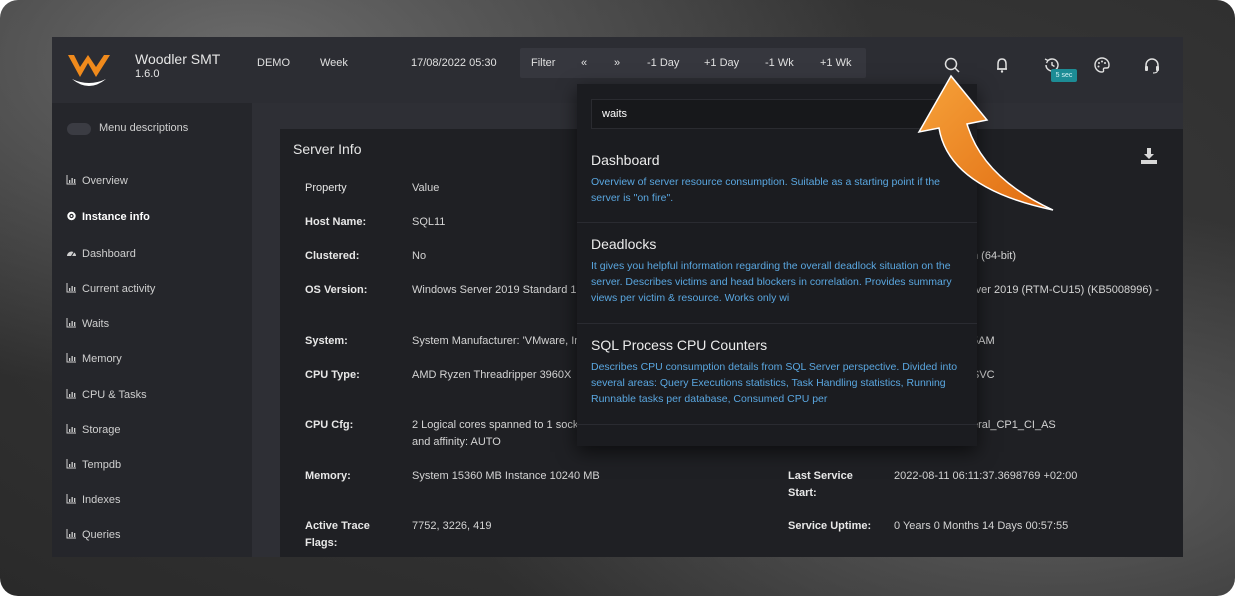 The height and width of the screenshot is (596, 1235). What do you see at coordinates (1065, 290) in the screenshot?
I see `right-value-fragment: rver 2019 (RTM-CU15) (KB5008996) -` at bounding box center [1065, 290].